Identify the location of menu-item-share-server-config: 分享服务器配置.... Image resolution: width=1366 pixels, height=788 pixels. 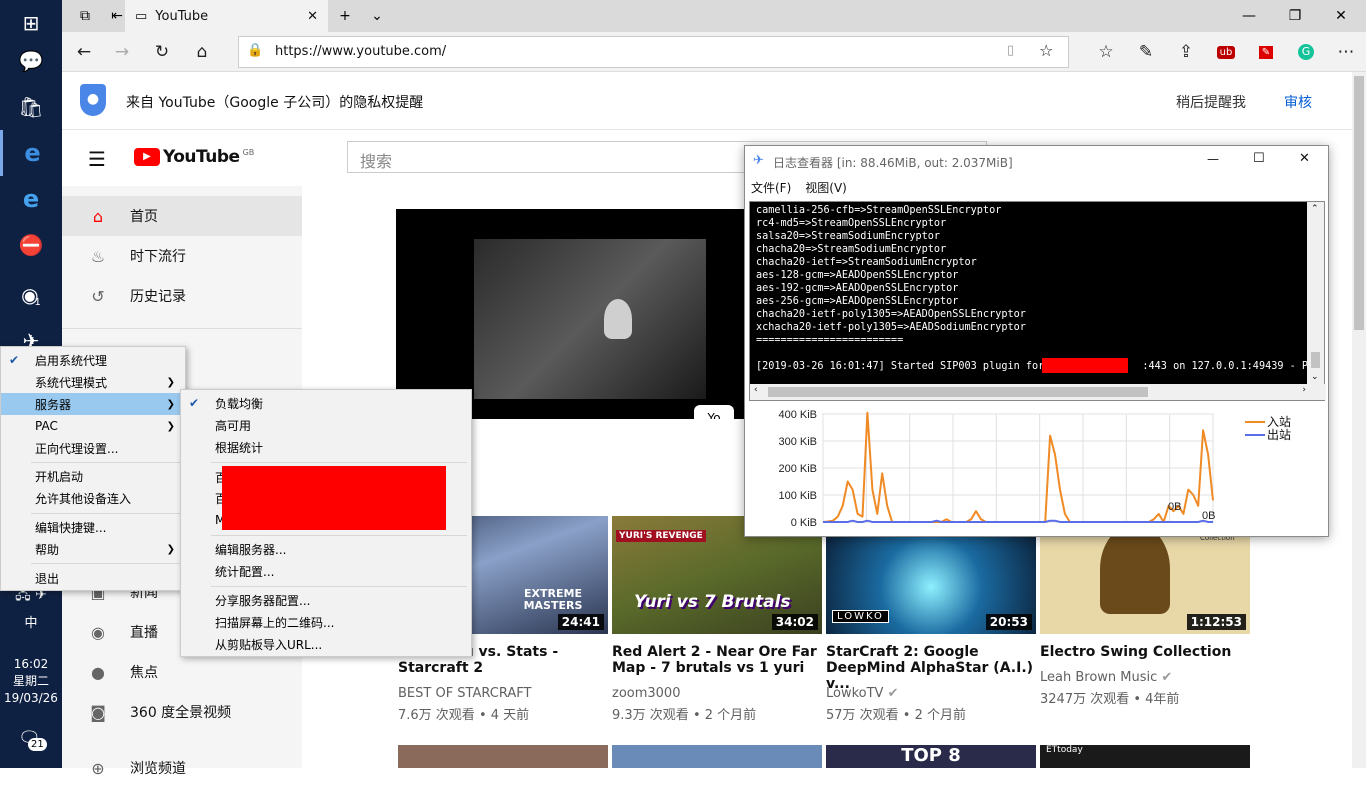
(326, 600).